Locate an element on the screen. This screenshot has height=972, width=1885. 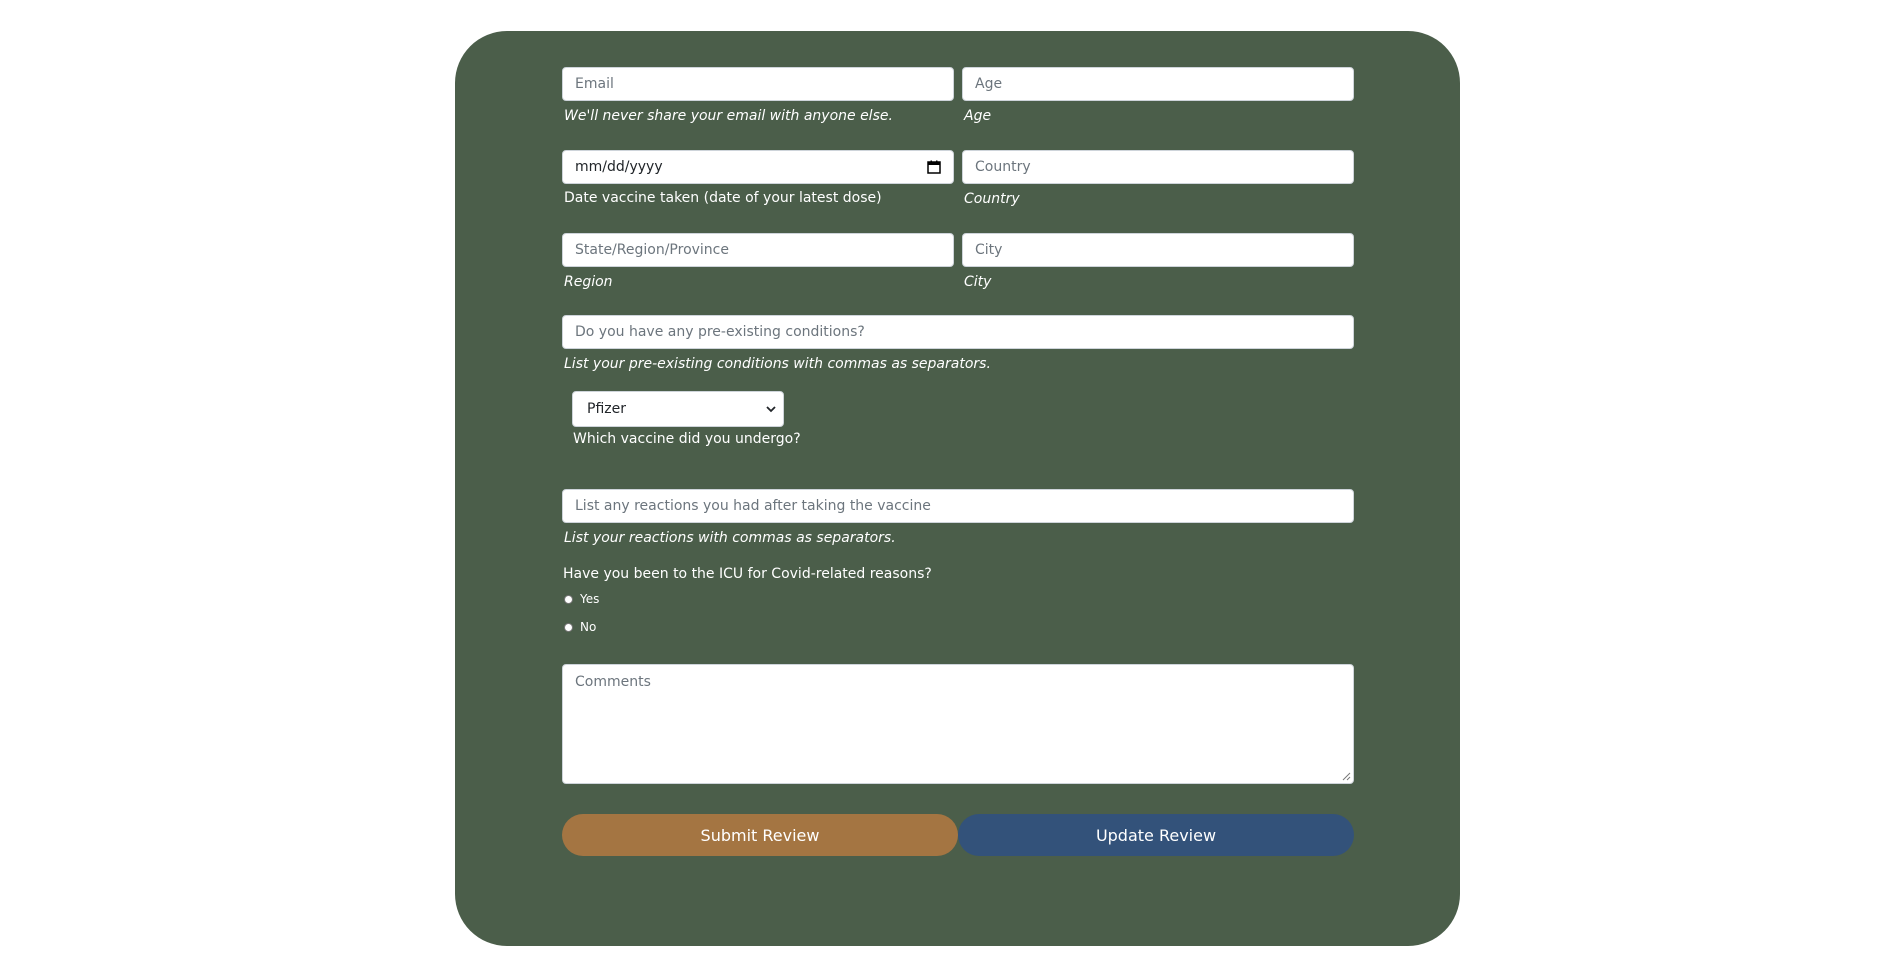
vaccine-hint: Which vaccine did you undergo? is located at coordinates (687, 439).